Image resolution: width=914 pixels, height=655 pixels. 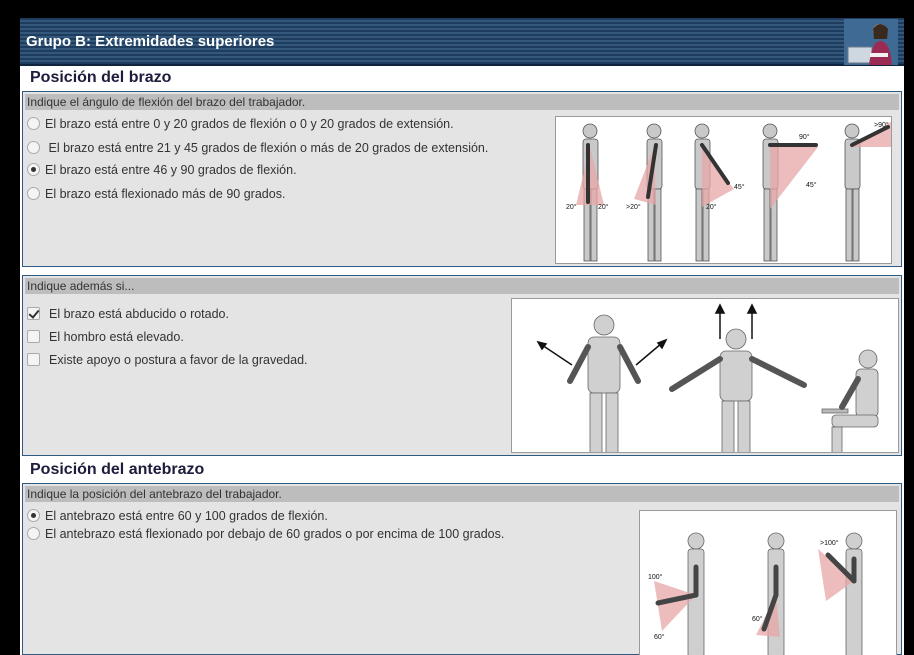 I want to click on option-label: El hombro está elevado., so click(x=116, y=337).